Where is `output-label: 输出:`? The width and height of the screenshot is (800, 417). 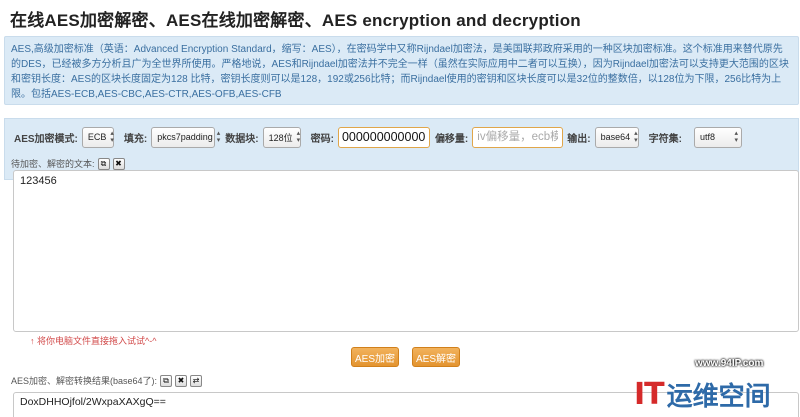
output-label: 输出: is located at coordinates (579, 139).